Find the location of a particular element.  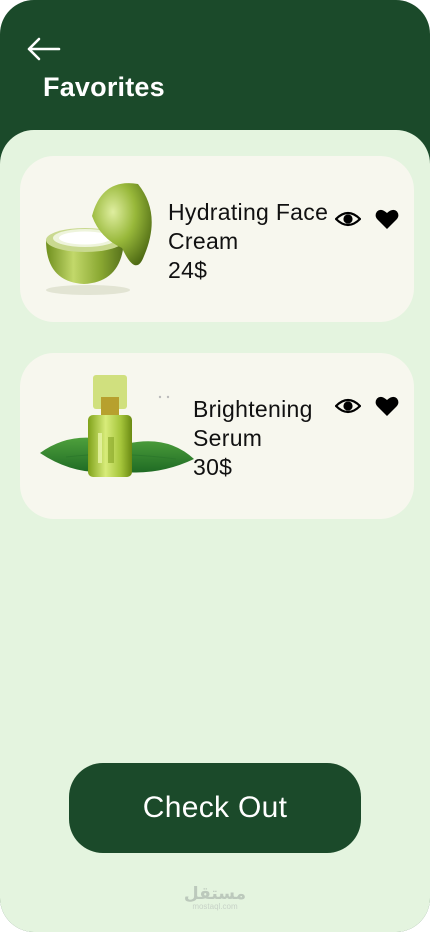

product-price: 30$ is located at coordinates (213, 467).